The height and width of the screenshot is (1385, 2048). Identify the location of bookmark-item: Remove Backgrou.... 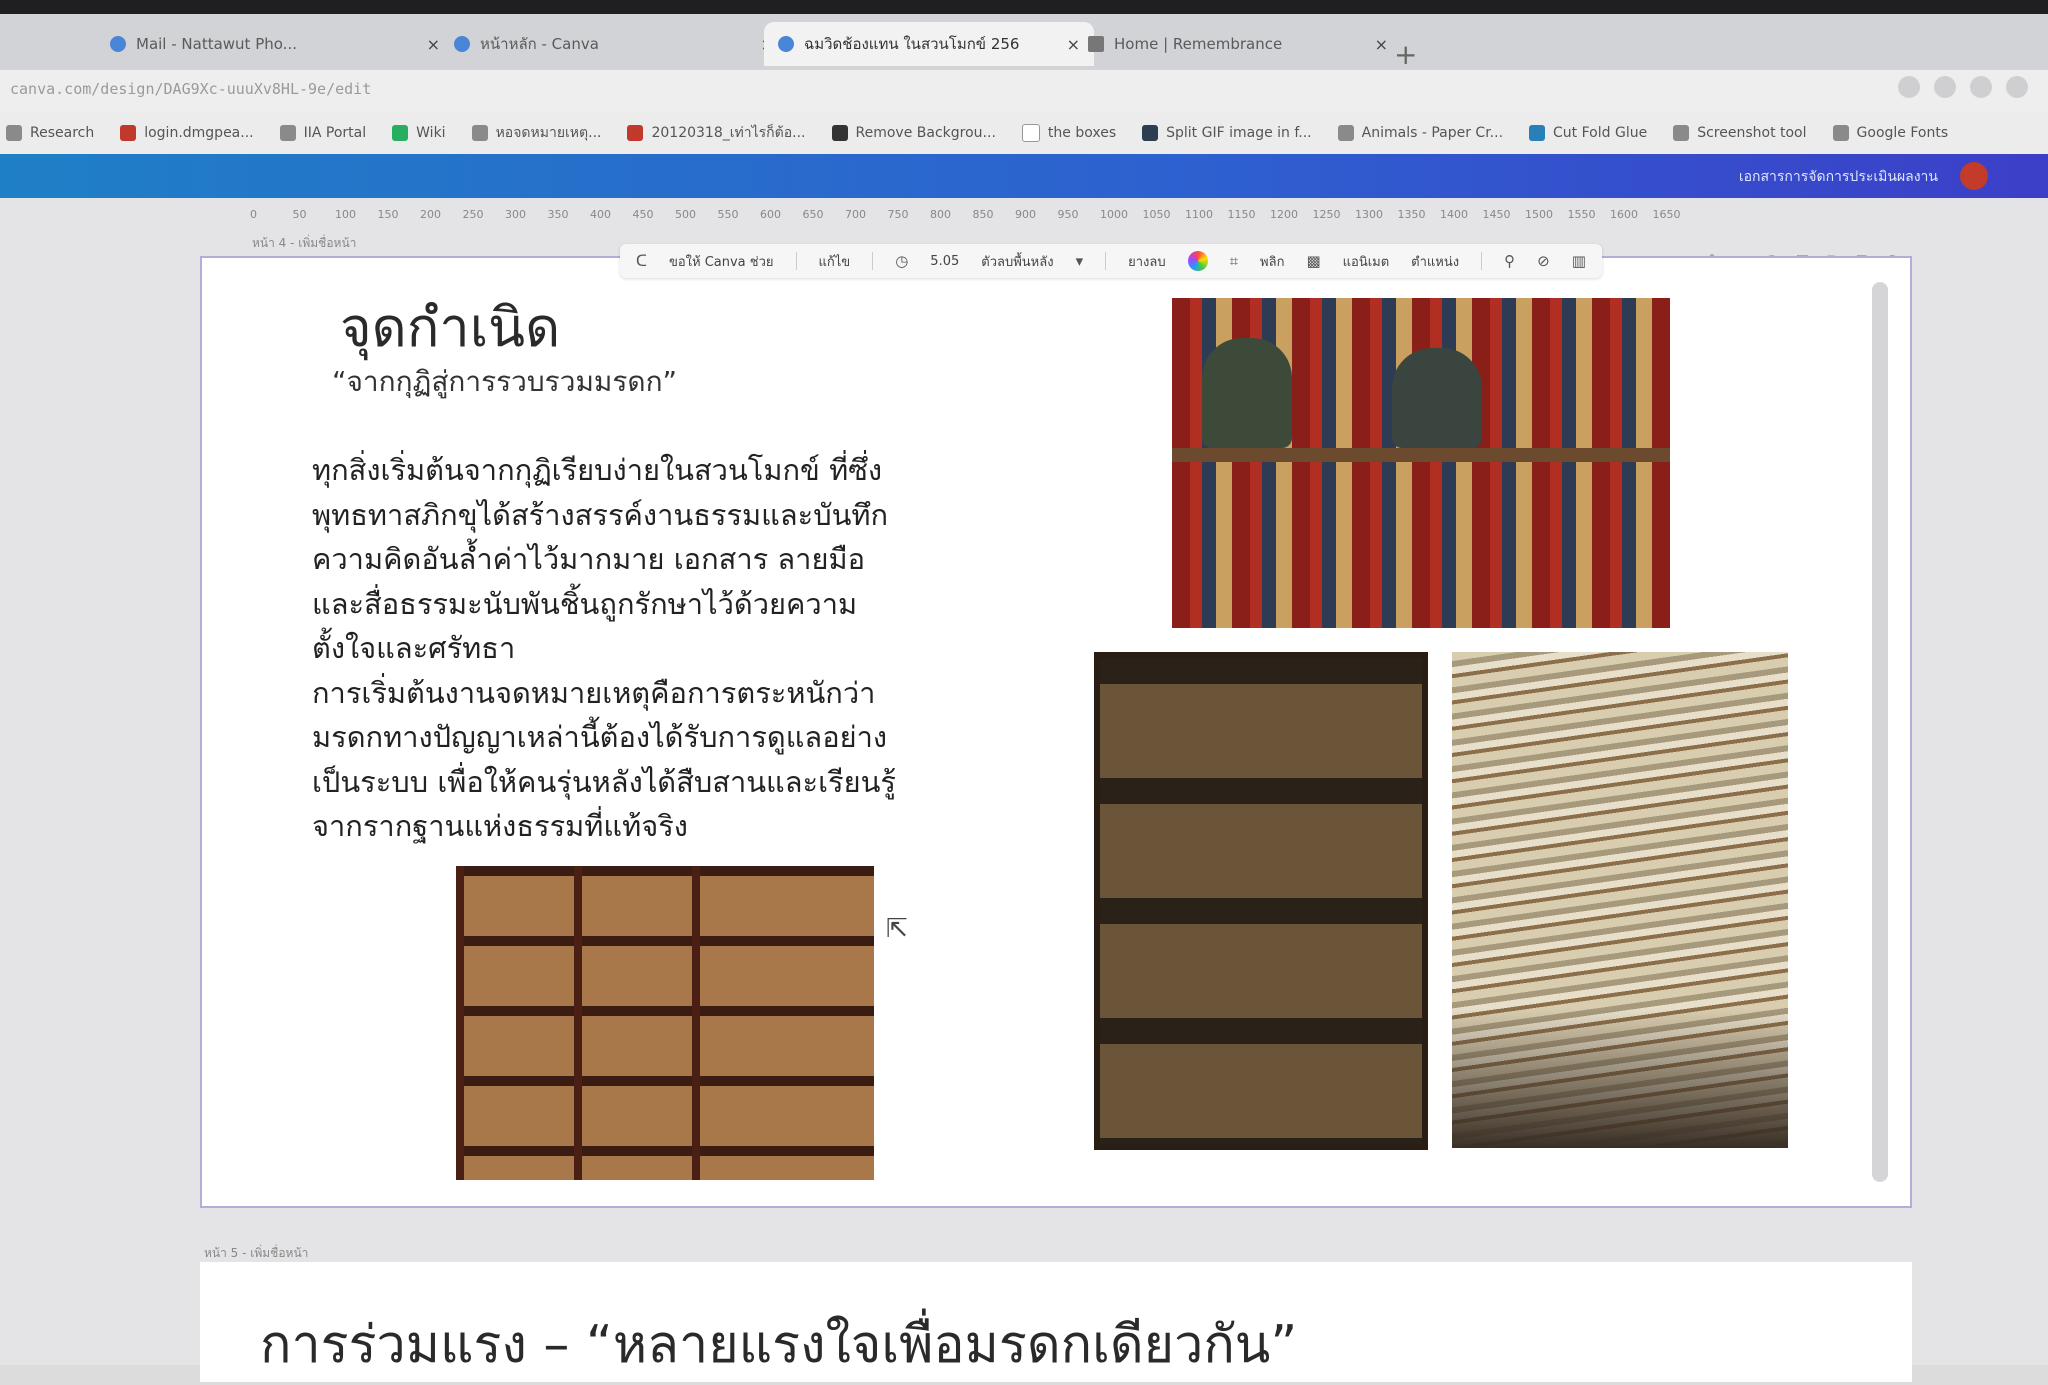
(913, 133).